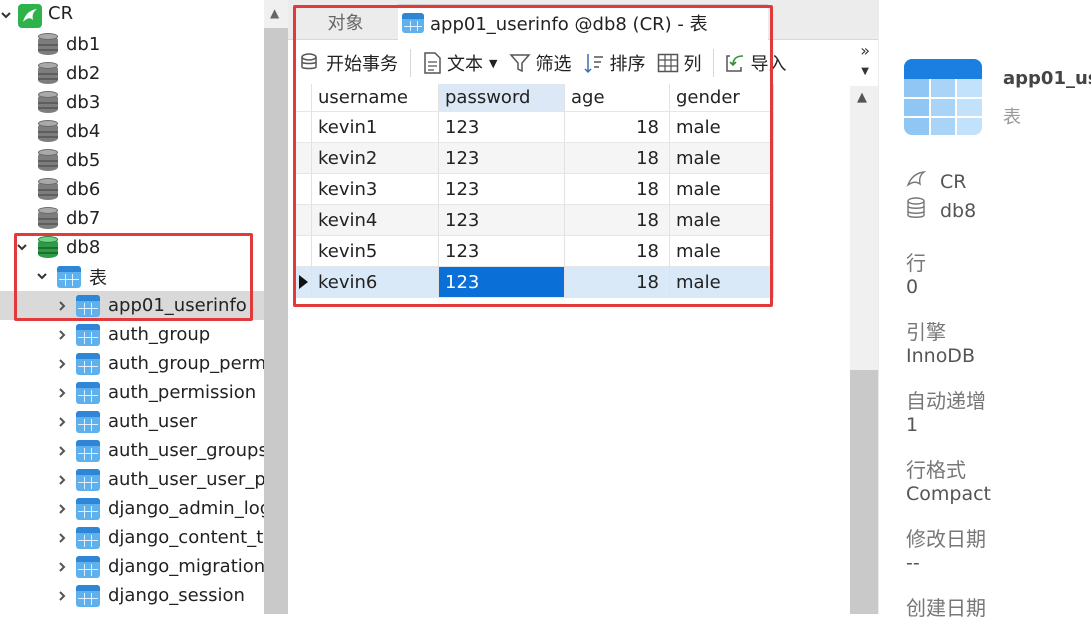  What do you see at coordinates (375, 251) in the screenshot?
I see `grid-cell: kevin5` at bounding box center [375, 251].